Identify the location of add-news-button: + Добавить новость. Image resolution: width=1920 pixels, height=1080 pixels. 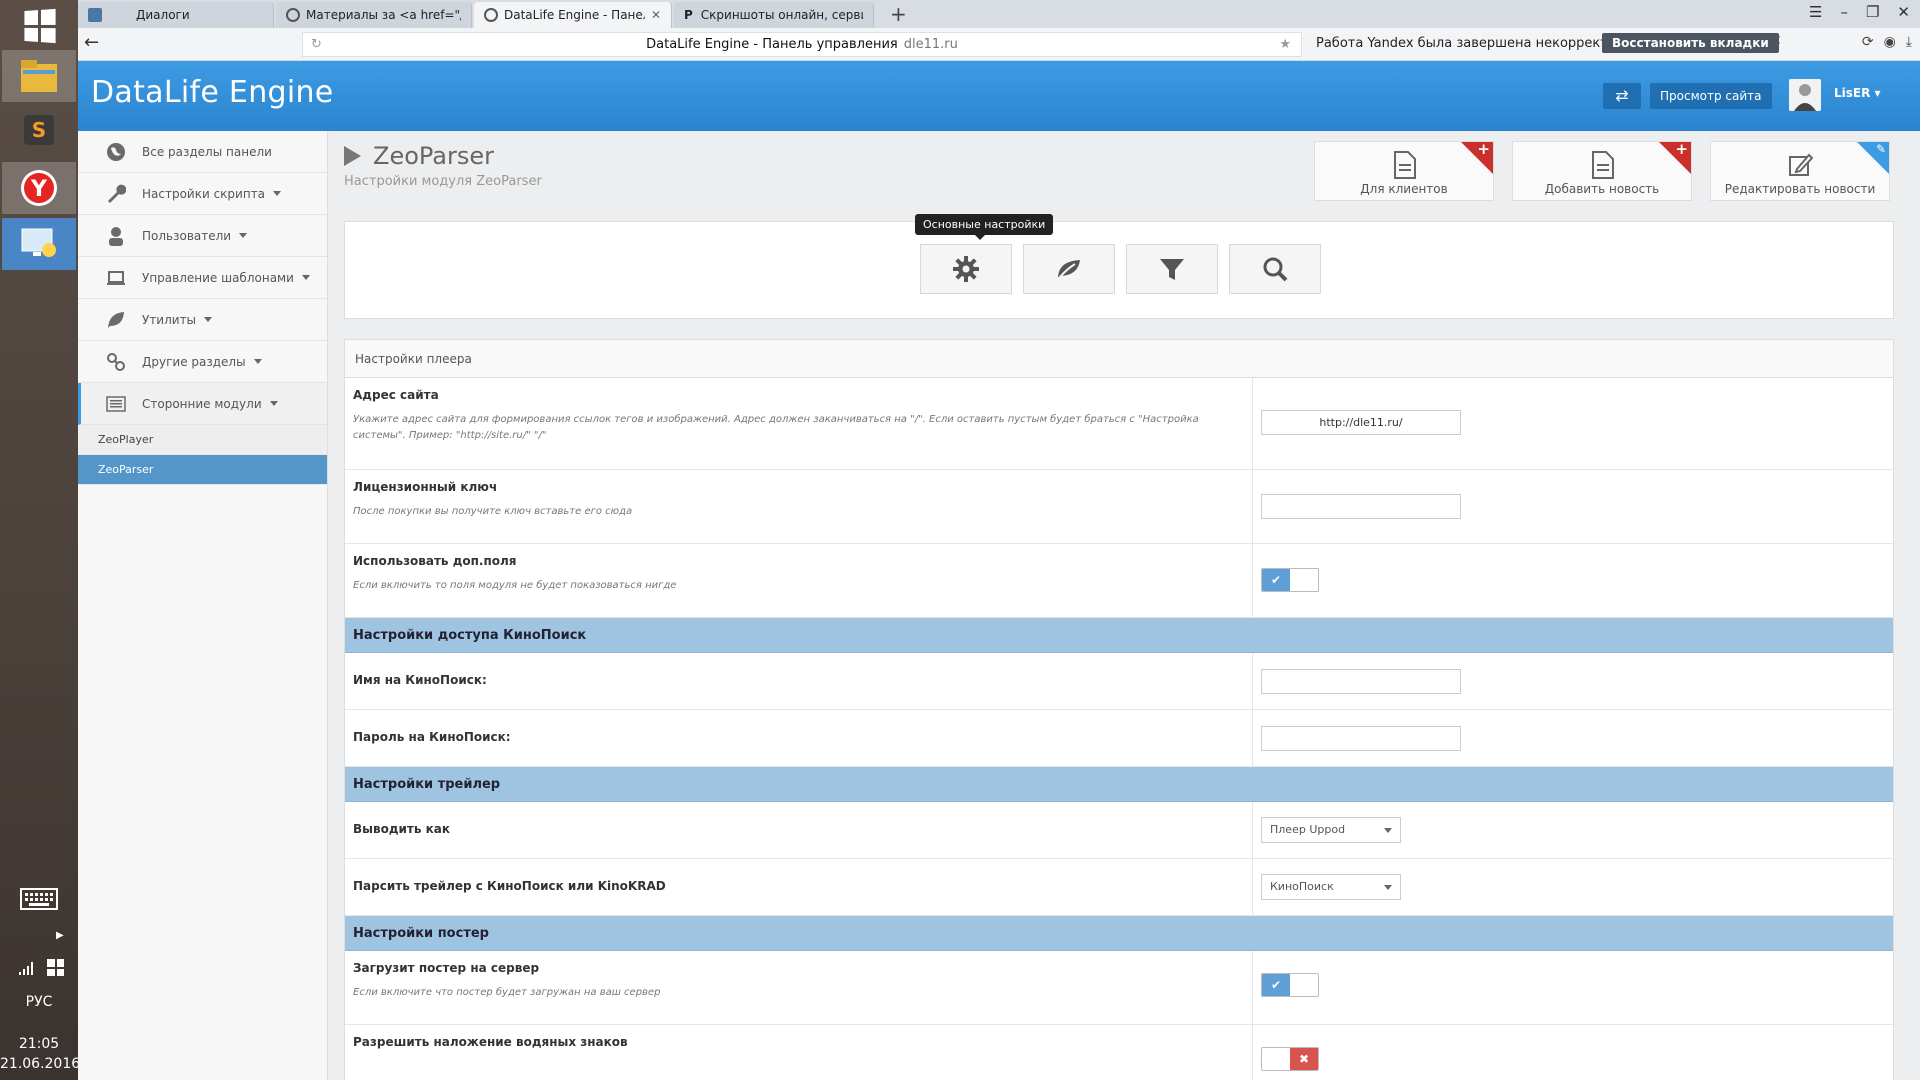
(1602, 170).